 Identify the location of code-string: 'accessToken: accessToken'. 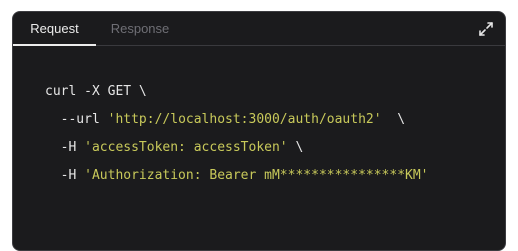
(186, 147).